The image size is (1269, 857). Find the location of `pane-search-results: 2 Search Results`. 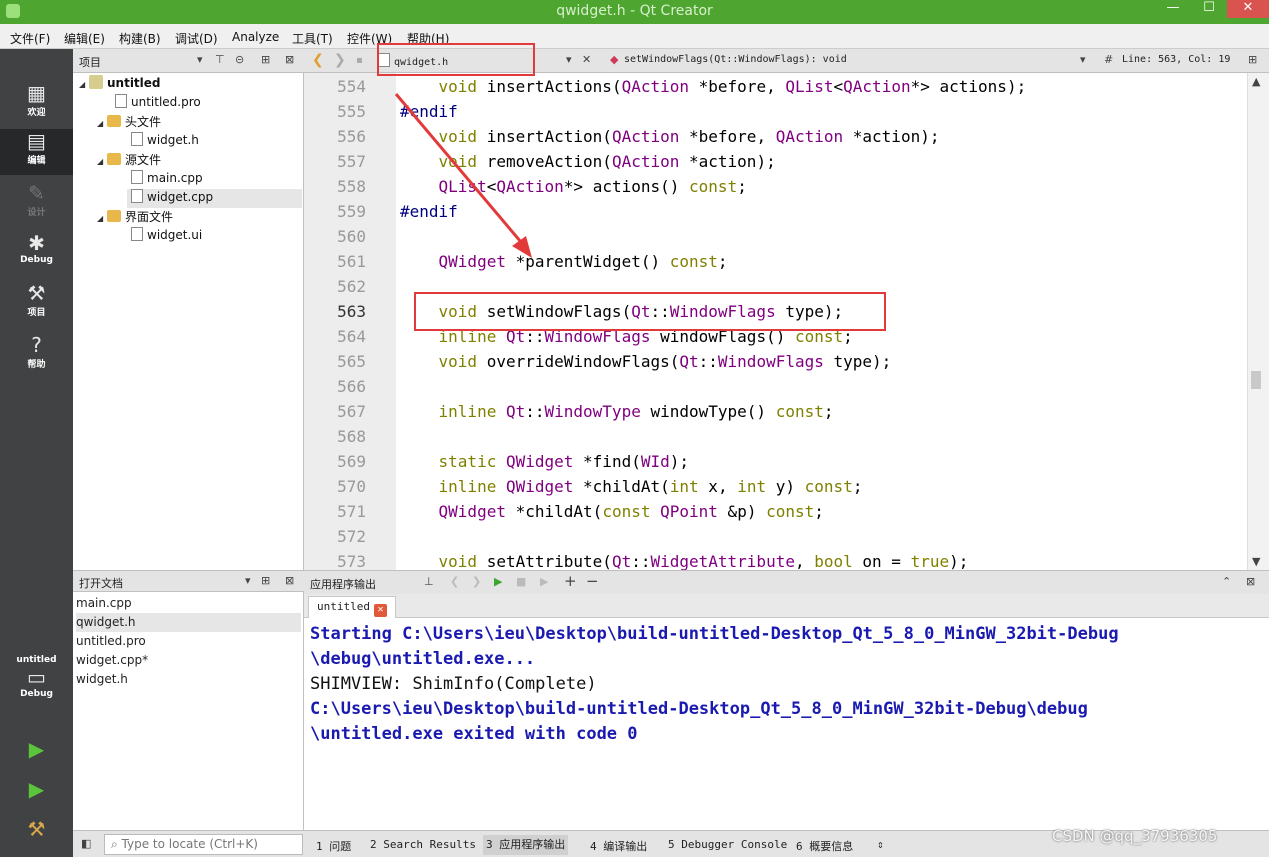

pane-search-results: 2 Search Results is located at coordinates (423, 844).